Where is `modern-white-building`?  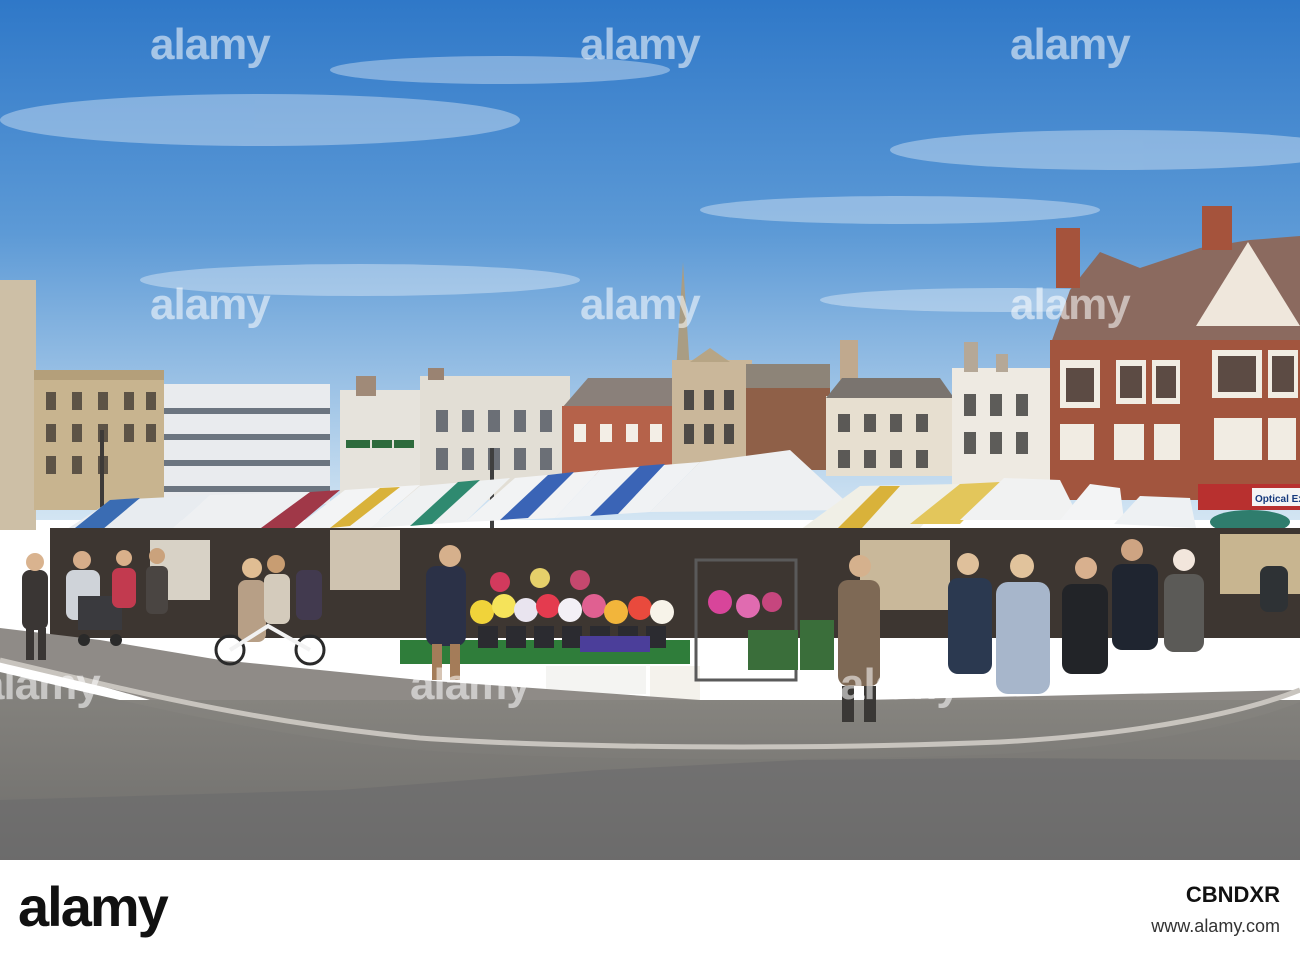
modern-white-building is located at coordinates (247, 444).